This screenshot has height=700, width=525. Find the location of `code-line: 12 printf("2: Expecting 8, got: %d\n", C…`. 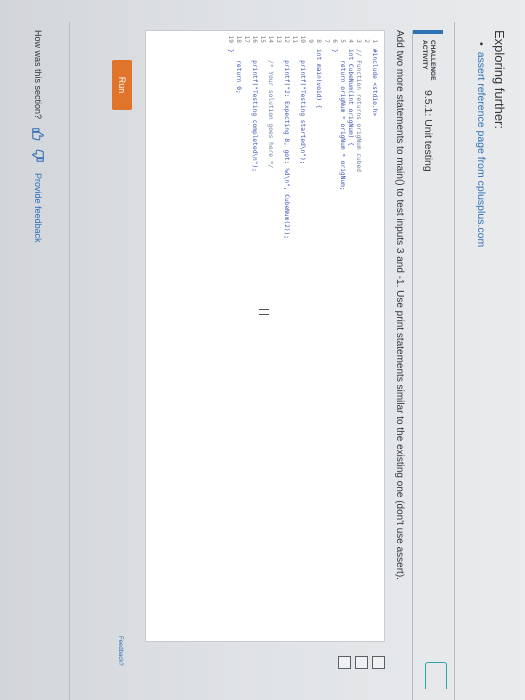

code-line: 12 printf("2: Expecting 8, got: %d\n", C… is located at coordinates (286, 135).